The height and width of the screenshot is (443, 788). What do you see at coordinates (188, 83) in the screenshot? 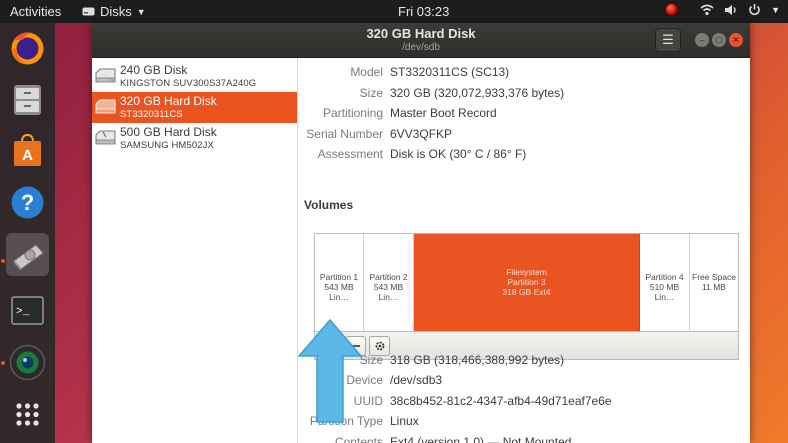
I see `disk-model: KINGSTON SUV300S37A240G` at bounding box center [188, 83].